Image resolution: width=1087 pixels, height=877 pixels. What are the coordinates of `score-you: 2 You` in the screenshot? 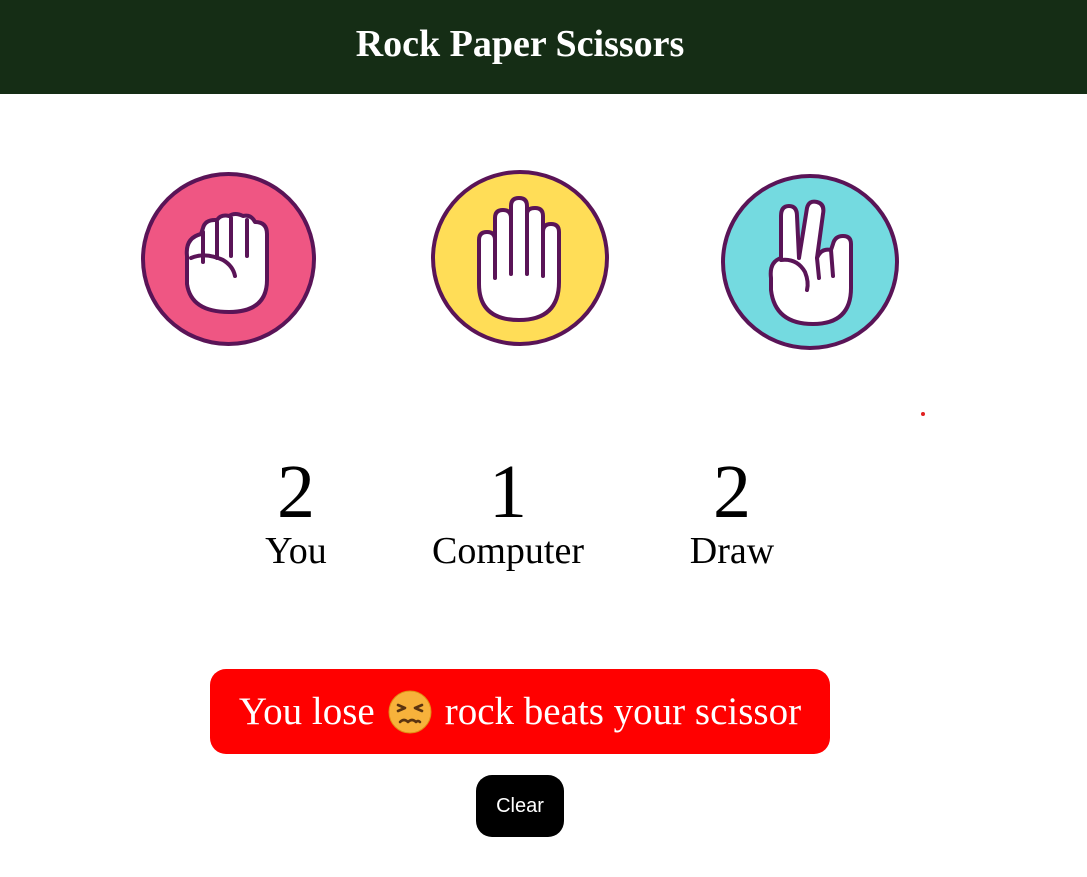 It's located at (296, 512).